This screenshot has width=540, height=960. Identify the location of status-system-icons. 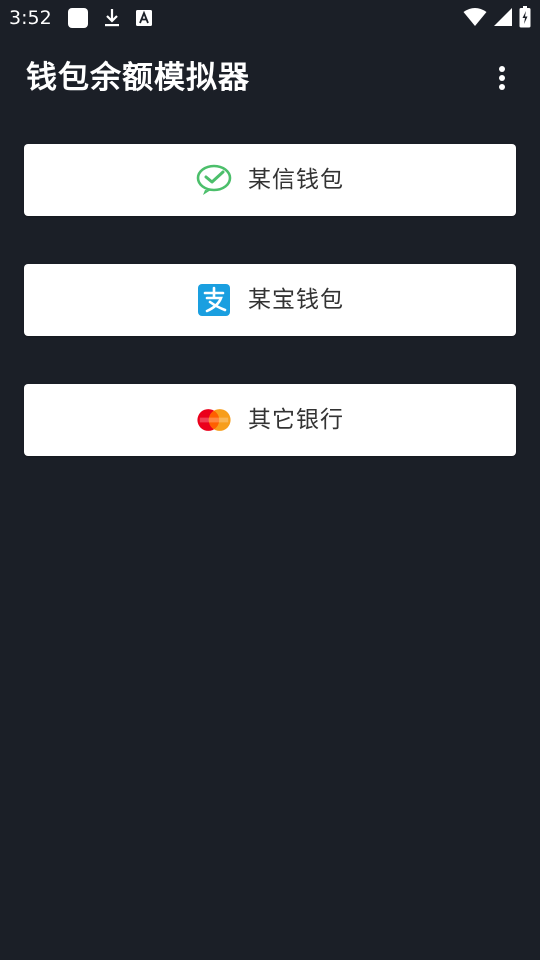
(497, 17).